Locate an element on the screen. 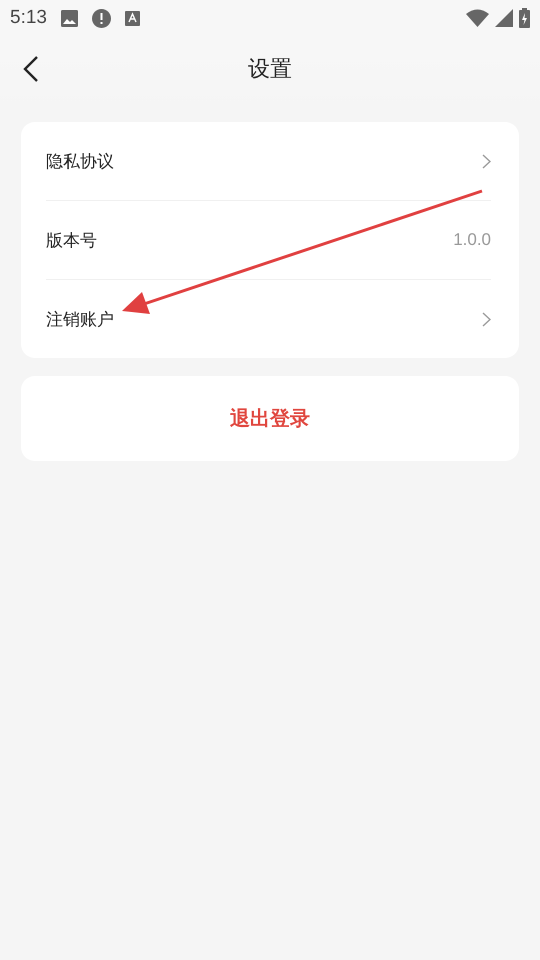  version-value: 1.0.0 is located at coordinates (472, 240).